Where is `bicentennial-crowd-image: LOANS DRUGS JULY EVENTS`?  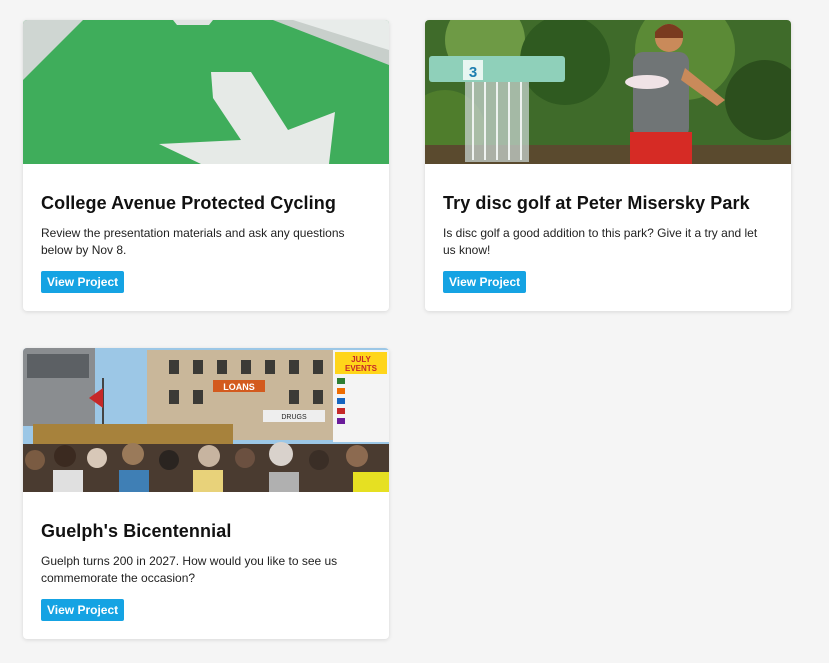 bicentennial-crowd-image: LOANS DRUGS JULY EVENTS is located at coordinates (206, 420).